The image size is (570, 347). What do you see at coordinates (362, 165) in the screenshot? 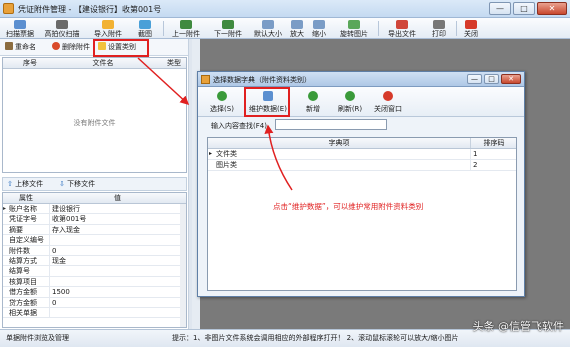
I see `table-row: 图片类 2` at bounding box center [362, 165].